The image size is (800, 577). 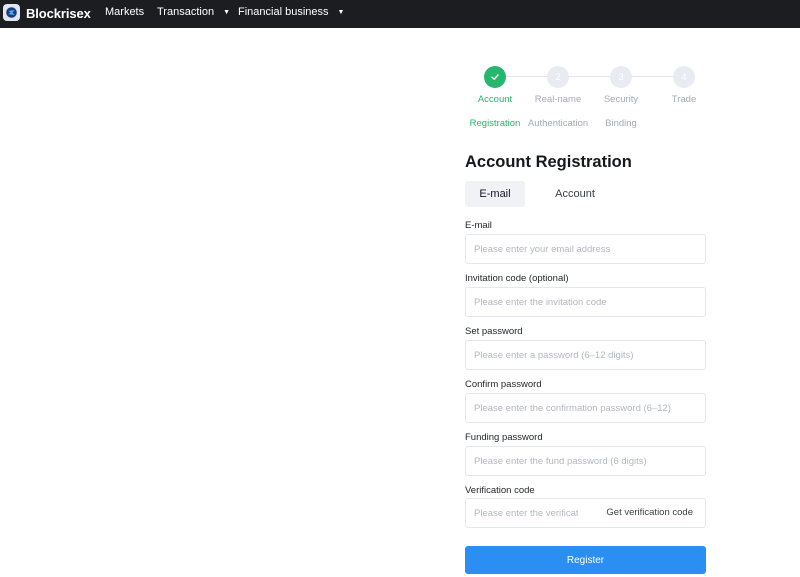 I want to click on register-button: Register, so click(x=585, y=560).